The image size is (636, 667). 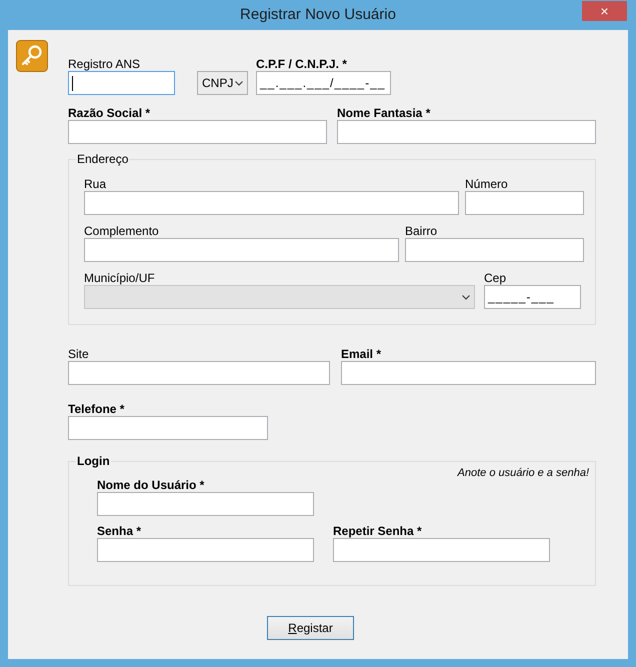 I want to click on key-icon, so click(x=32, y=56).